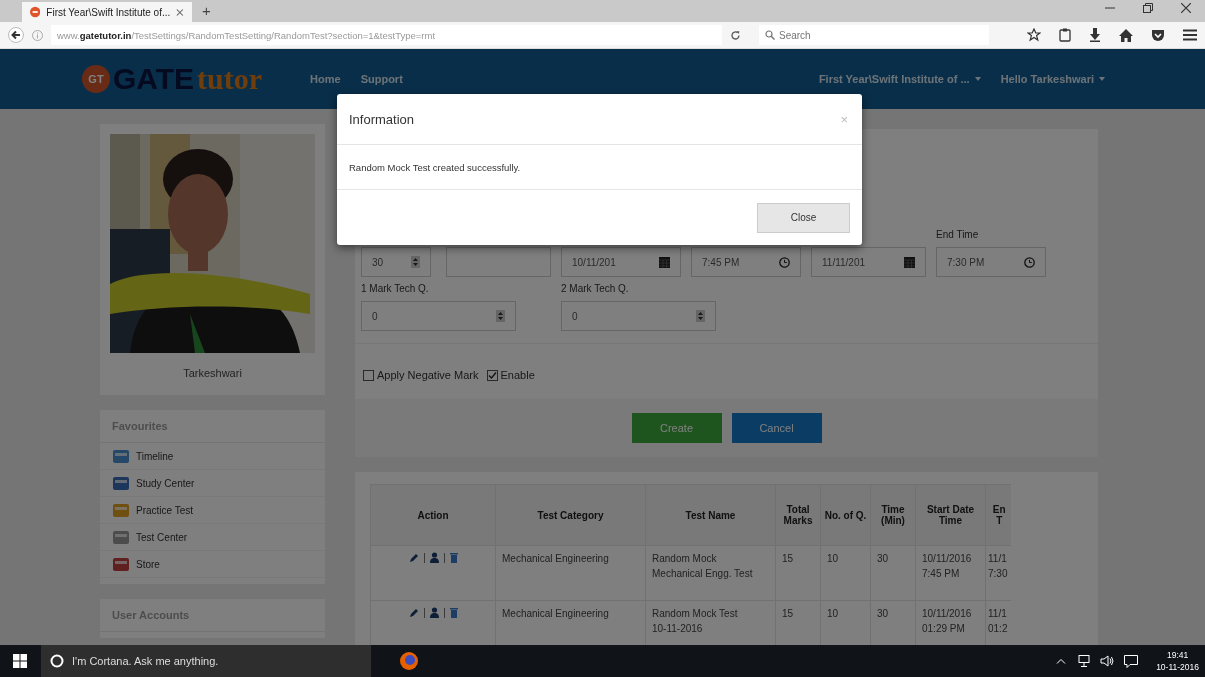  I want to click on close-icon, so click(1186, 8).